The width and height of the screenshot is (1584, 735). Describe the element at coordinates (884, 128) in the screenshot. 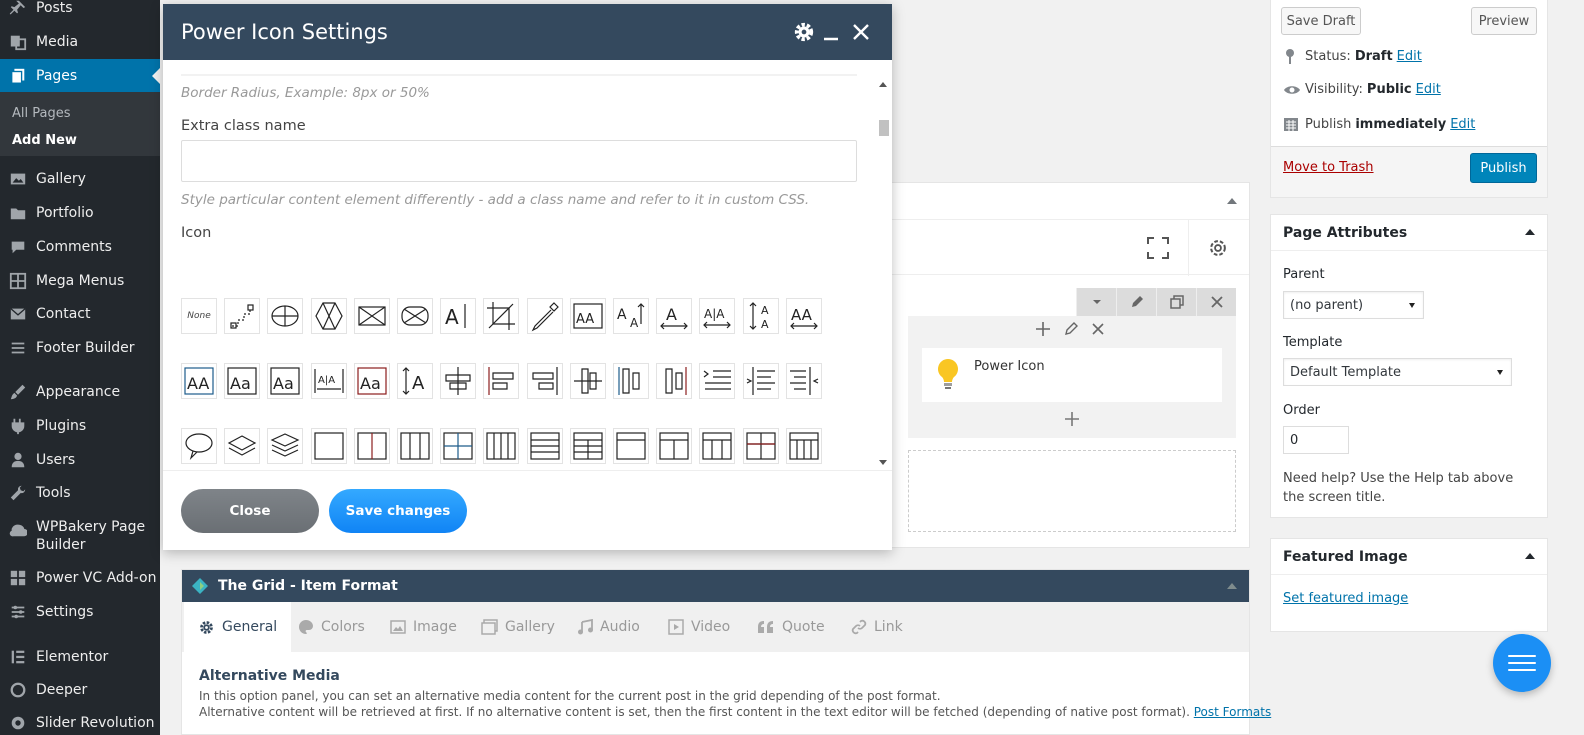

I see `scroll-thumb` at that location.